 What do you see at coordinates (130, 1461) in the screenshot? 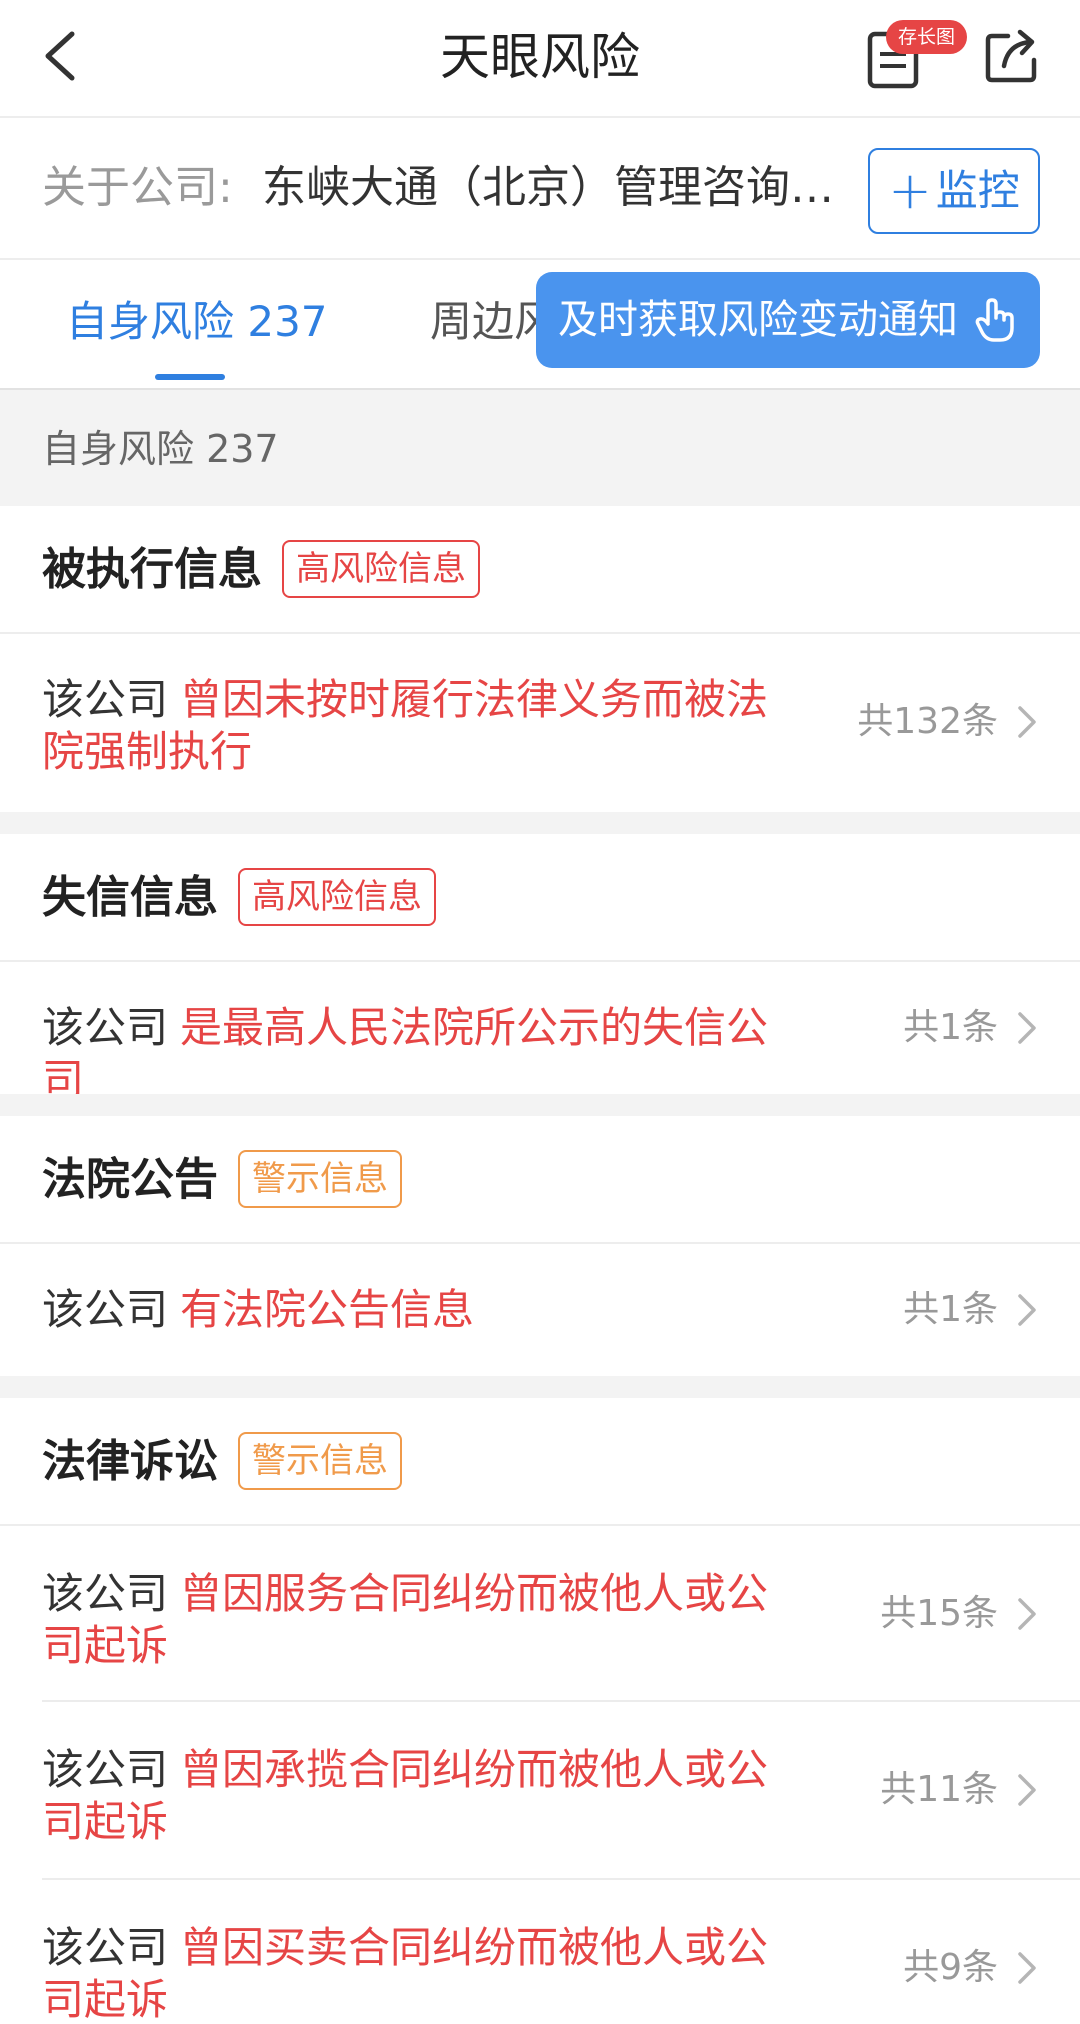
I see `section-title: 法律诉讼` at bounding box center [130, 1461].